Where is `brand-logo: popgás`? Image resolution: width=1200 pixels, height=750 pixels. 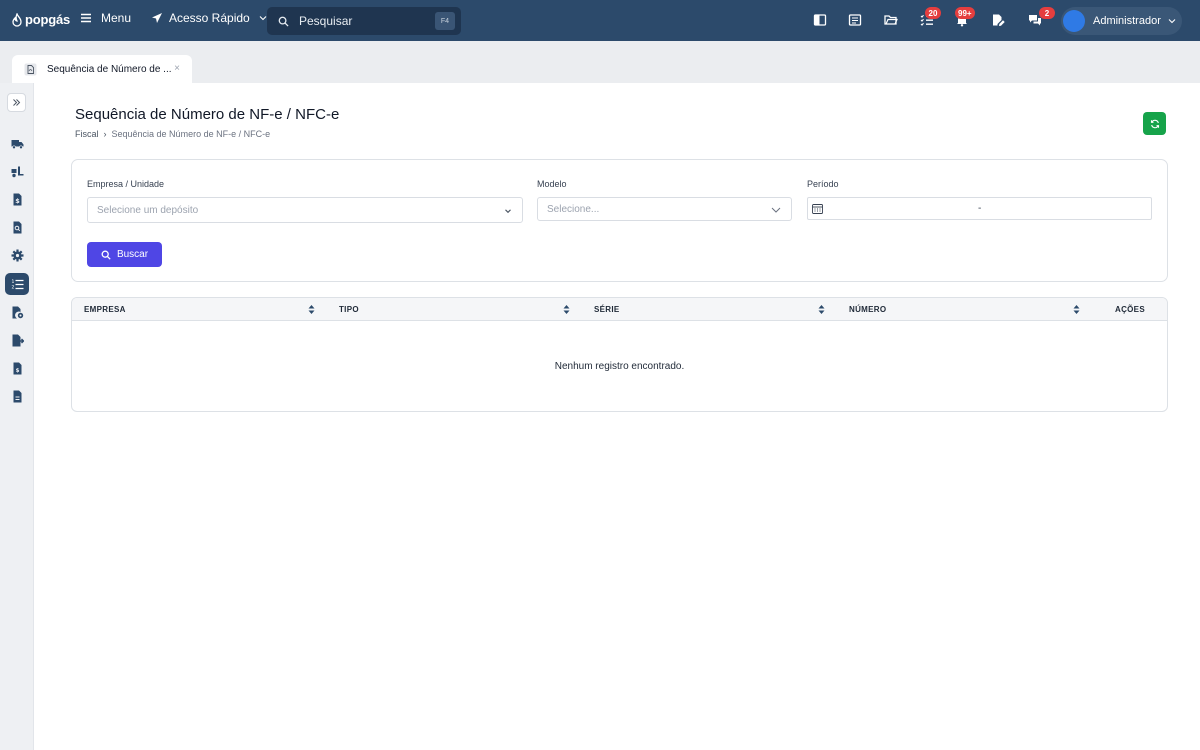 brand-logo: popgás is located at coordinates (40, 19).